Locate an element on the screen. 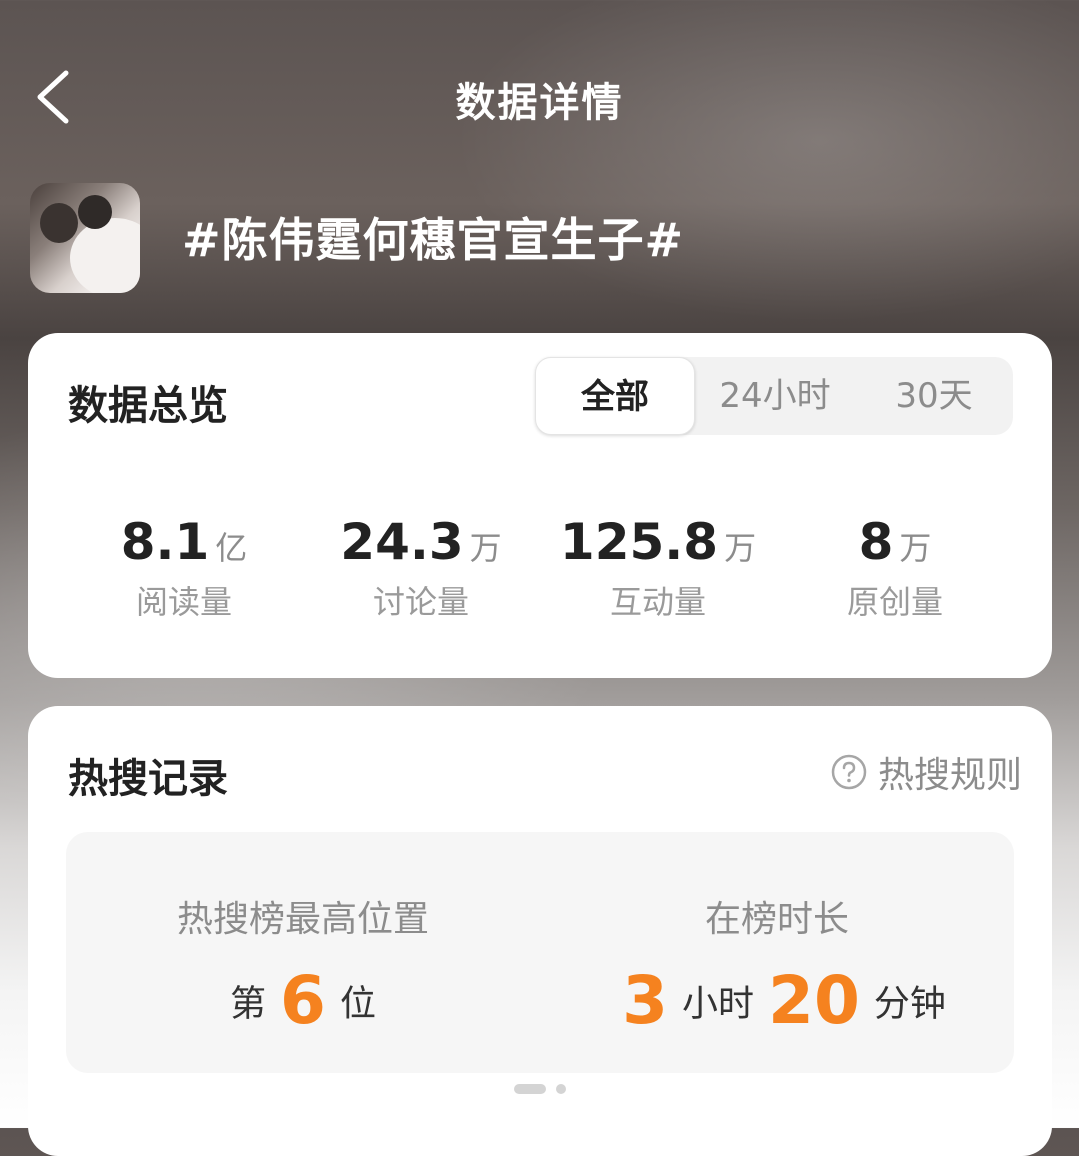 This screenshot has height=1156, width=1079. overview-heading: 数据总览 is located at coordinates (148, 406).